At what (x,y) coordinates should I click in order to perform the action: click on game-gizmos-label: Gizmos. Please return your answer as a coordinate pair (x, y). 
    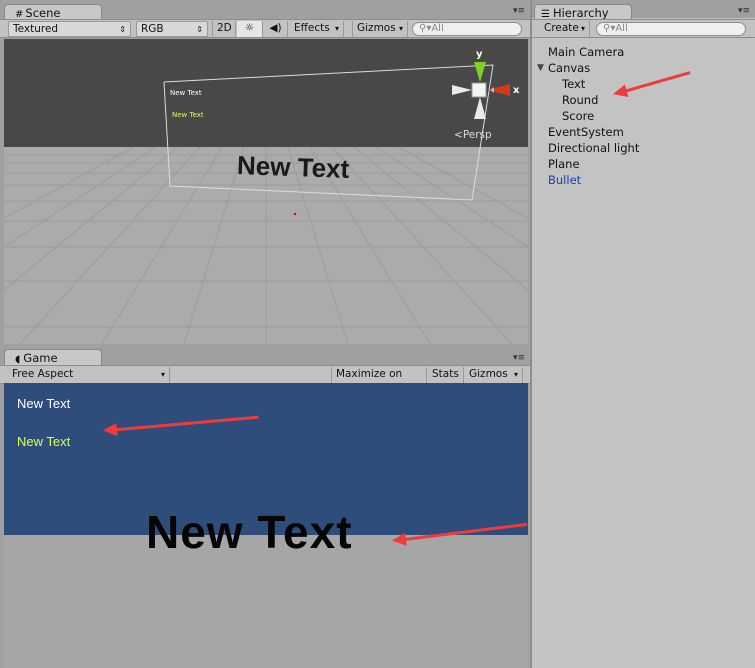
    Looking at the image, I should click on (488, 374).